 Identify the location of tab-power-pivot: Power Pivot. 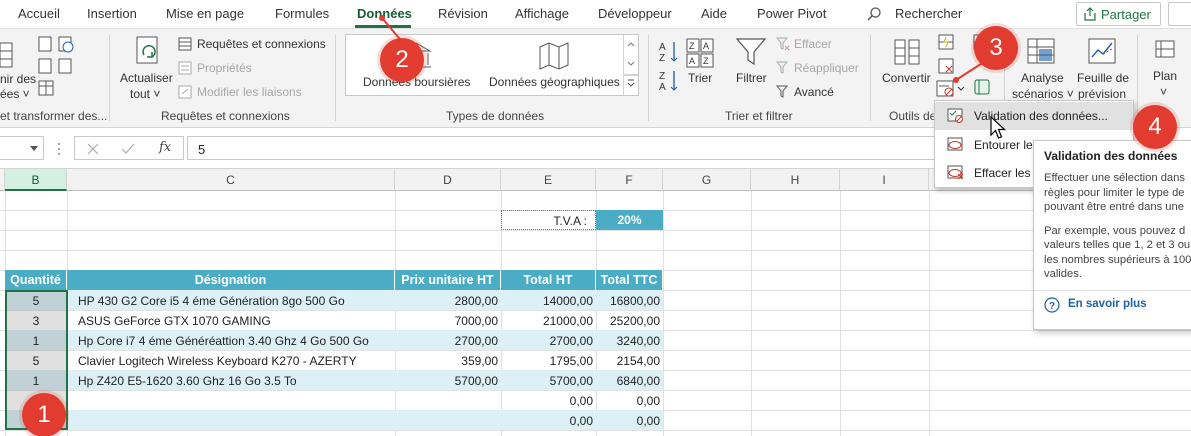
(791, 13).